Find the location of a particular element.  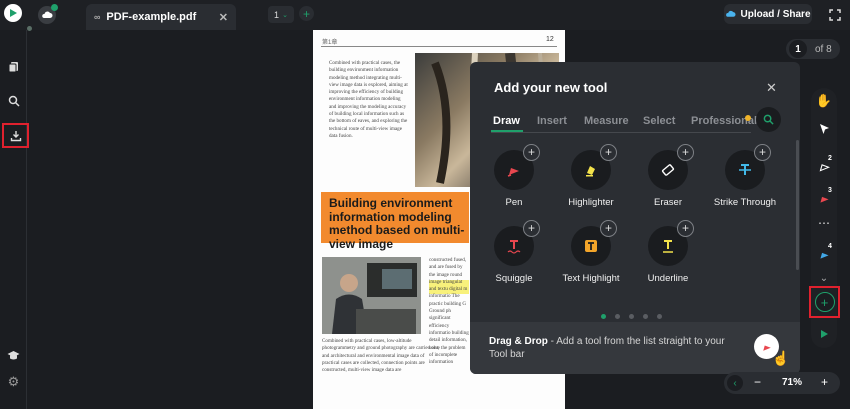

upload-share-button: Upload / Share is located at coordinates (768, 14).